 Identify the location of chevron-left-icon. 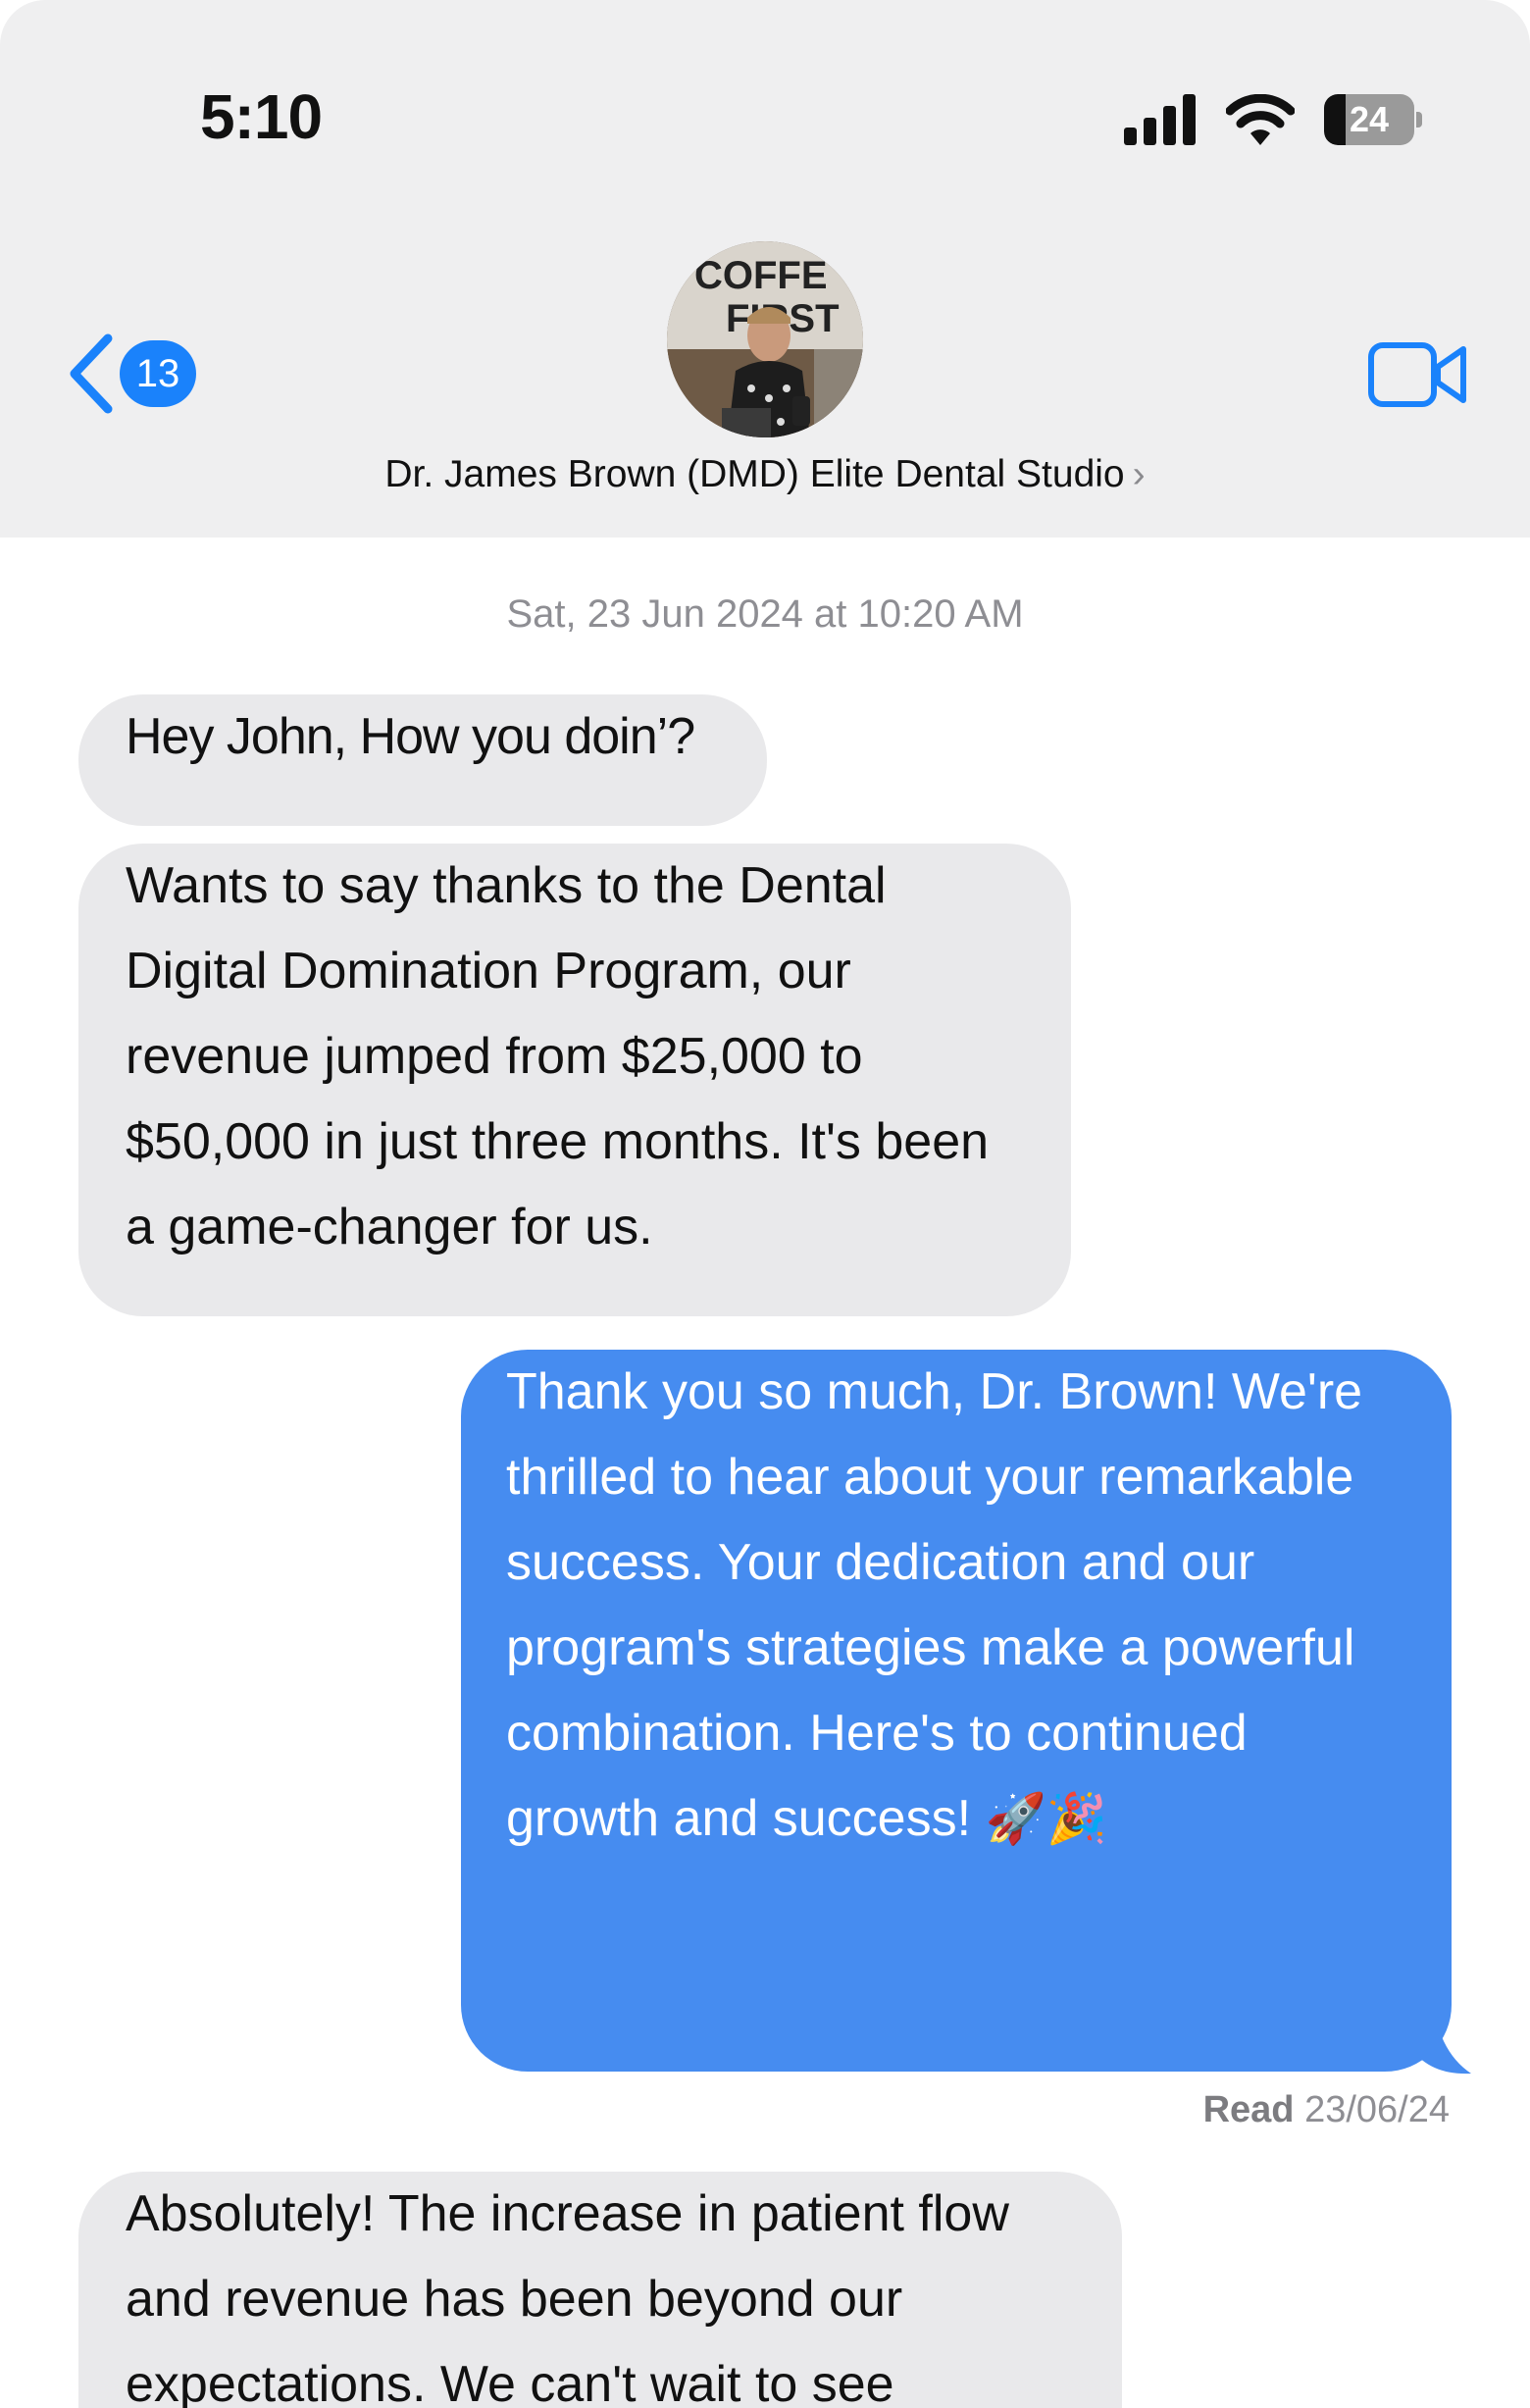
(91, 373).